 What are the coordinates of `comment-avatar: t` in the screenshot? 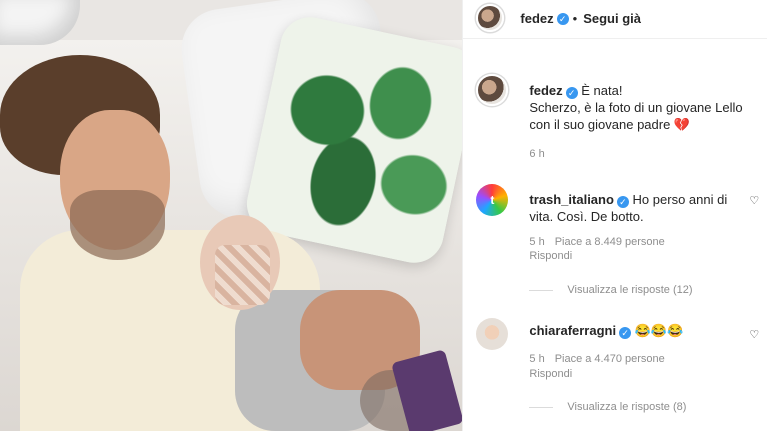 It's located at (492, 200).